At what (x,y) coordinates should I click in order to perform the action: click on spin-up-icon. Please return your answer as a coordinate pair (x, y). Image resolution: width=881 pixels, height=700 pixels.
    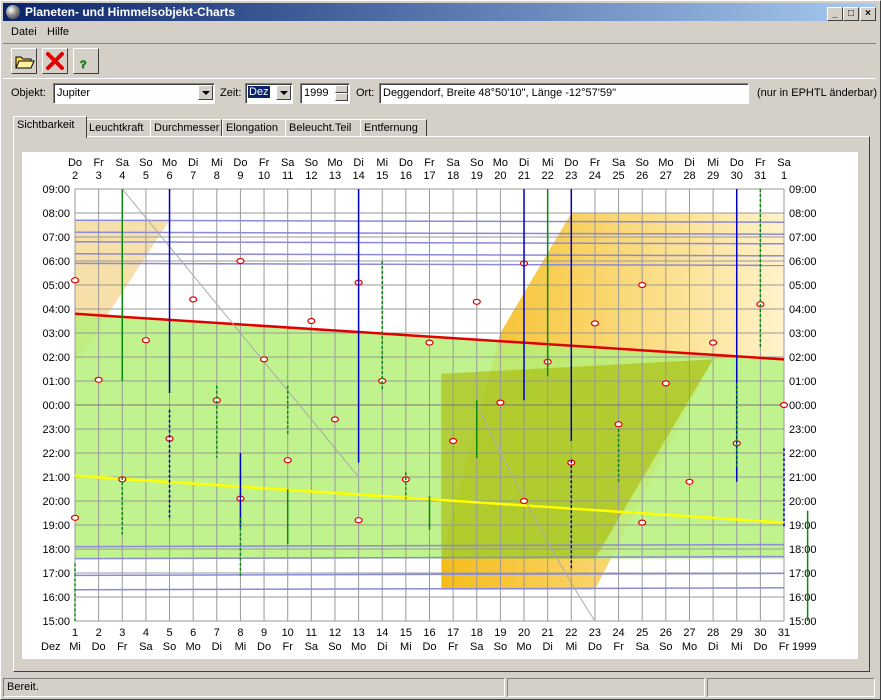
    Looking at the image, I should click on (341, 89).